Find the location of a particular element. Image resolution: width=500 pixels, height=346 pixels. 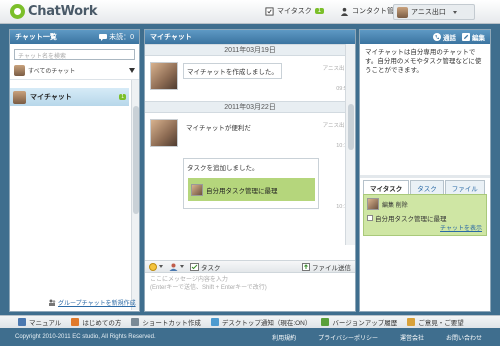

message-item: マイチャットが便利だ アニス出口 10:15 is located at coordinates (250, 133).